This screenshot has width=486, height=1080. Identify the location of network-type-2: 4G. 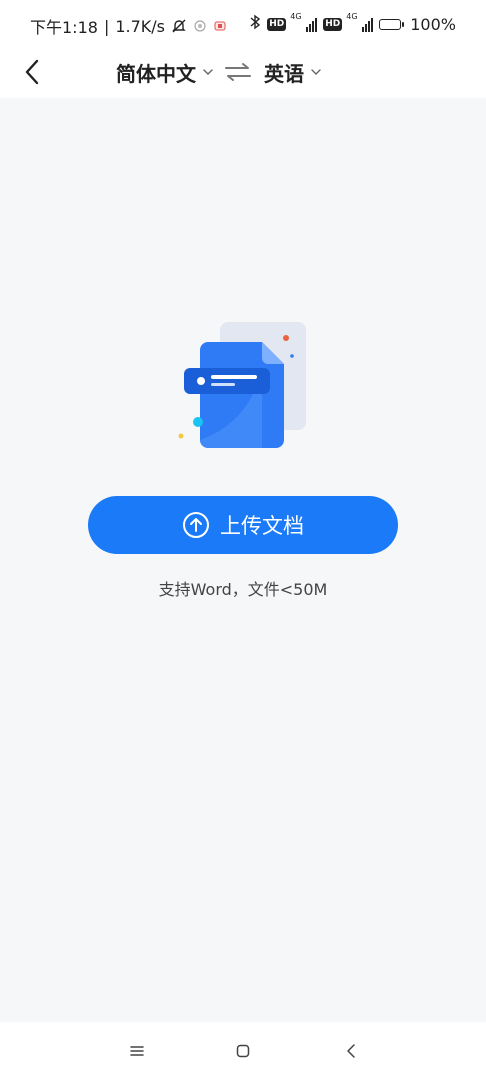
(352, 16).